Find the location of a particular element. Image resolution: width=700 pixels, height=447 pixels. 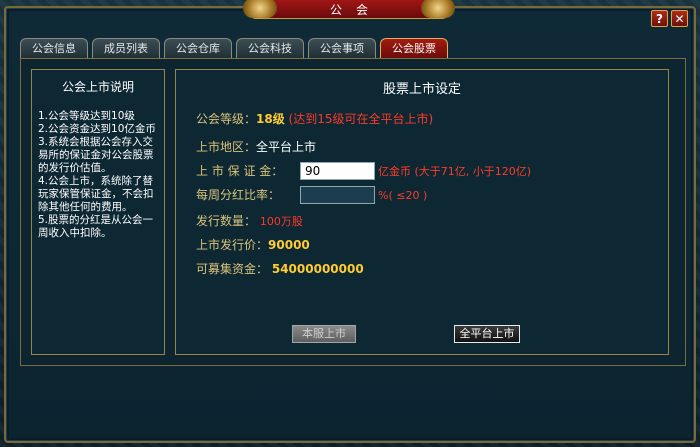

price-value: 90000 is located at coordinates (289, 245).